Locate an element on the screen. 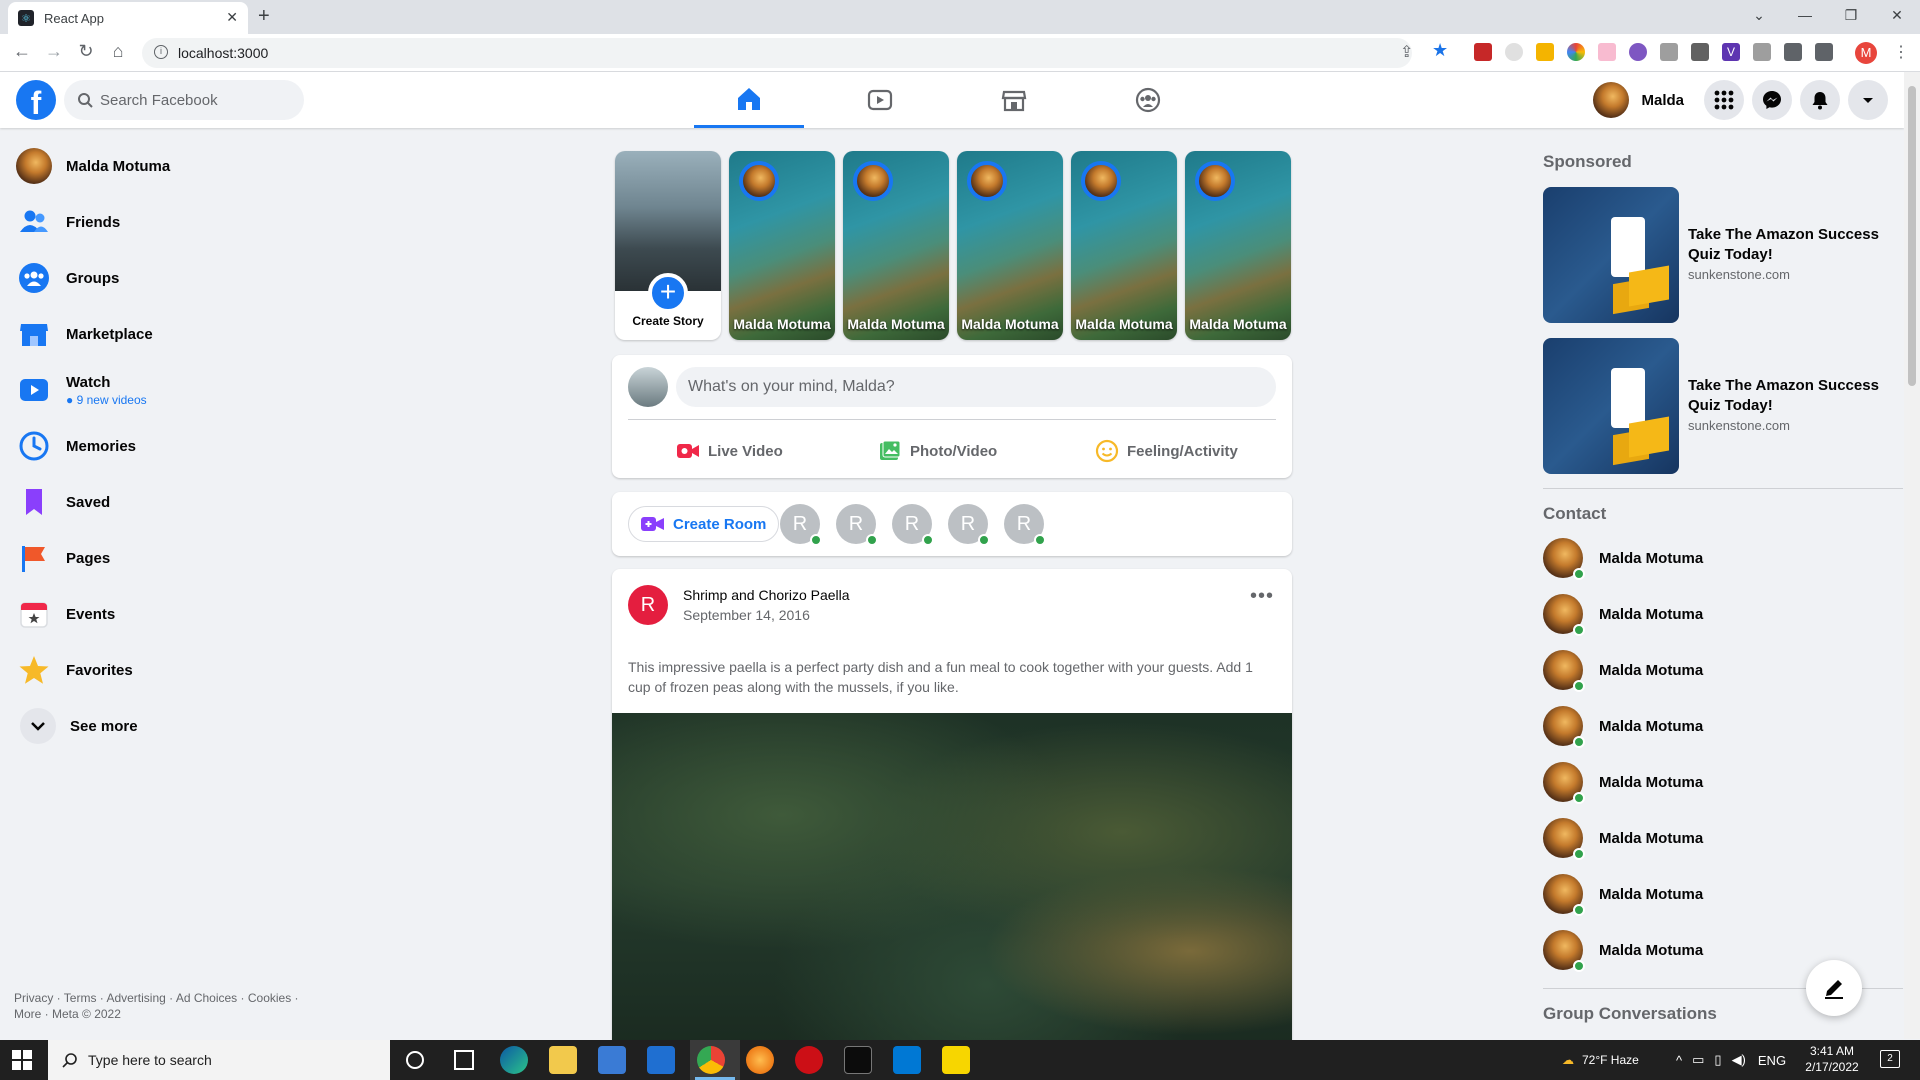 The image size is (1920, 1080). create-story-card: + Create Story is located at coordinates (668, 245).